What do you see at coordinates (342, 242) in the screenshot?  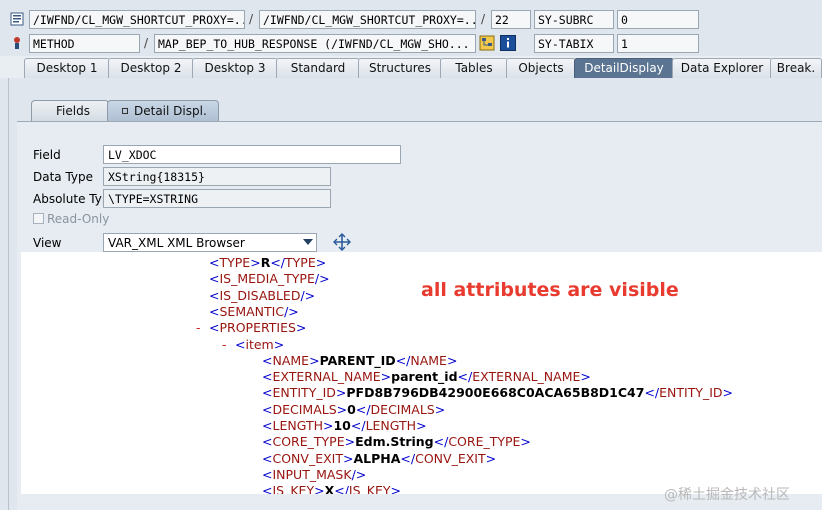 I see `view-switch-icon` at bounding box center [342, 242].